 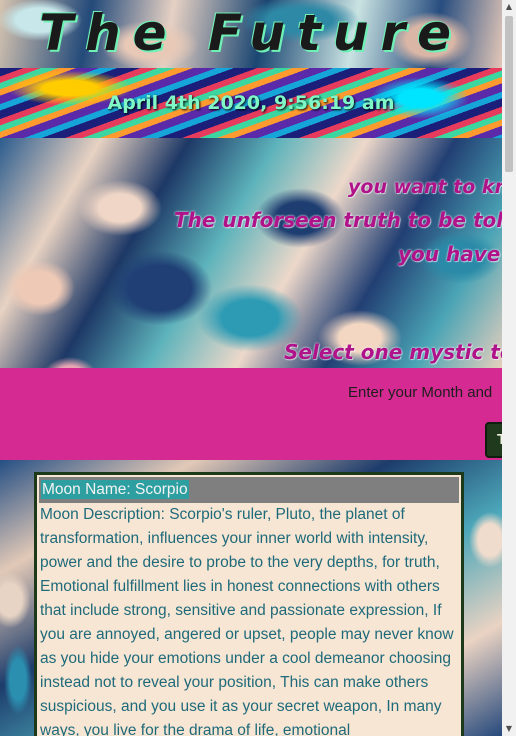 What do you see at coordinates (393, 352) in the screenshot?
I see `intro-line-4: Select one mystic te` at bounding box center [393, 352].